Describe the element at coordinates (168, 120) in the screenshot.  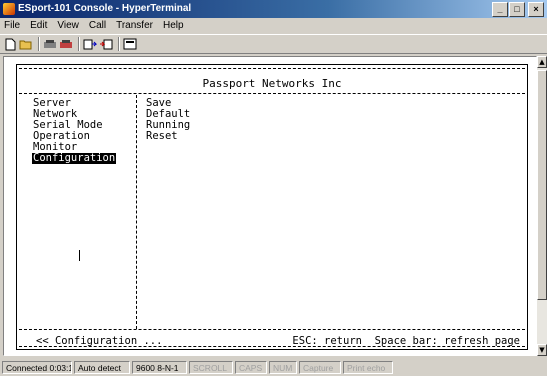
I see `configuration-submenu: Save Default Running Reset` at that location.